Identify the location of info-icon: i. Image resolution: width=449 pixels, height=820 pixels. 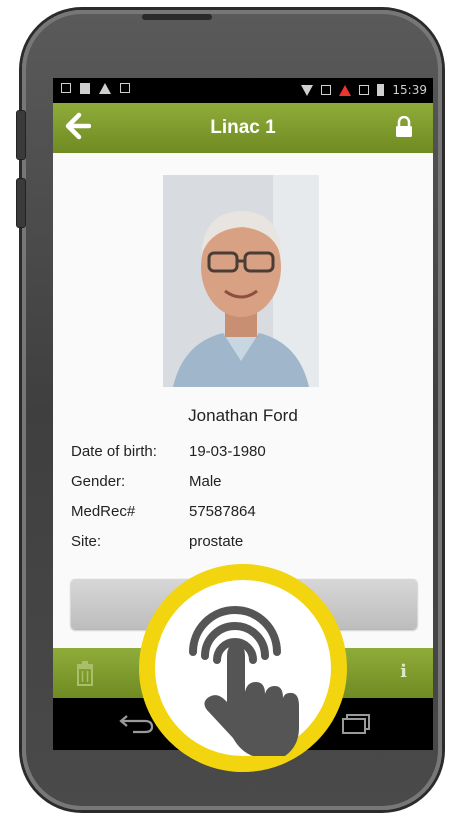
(403, 671).